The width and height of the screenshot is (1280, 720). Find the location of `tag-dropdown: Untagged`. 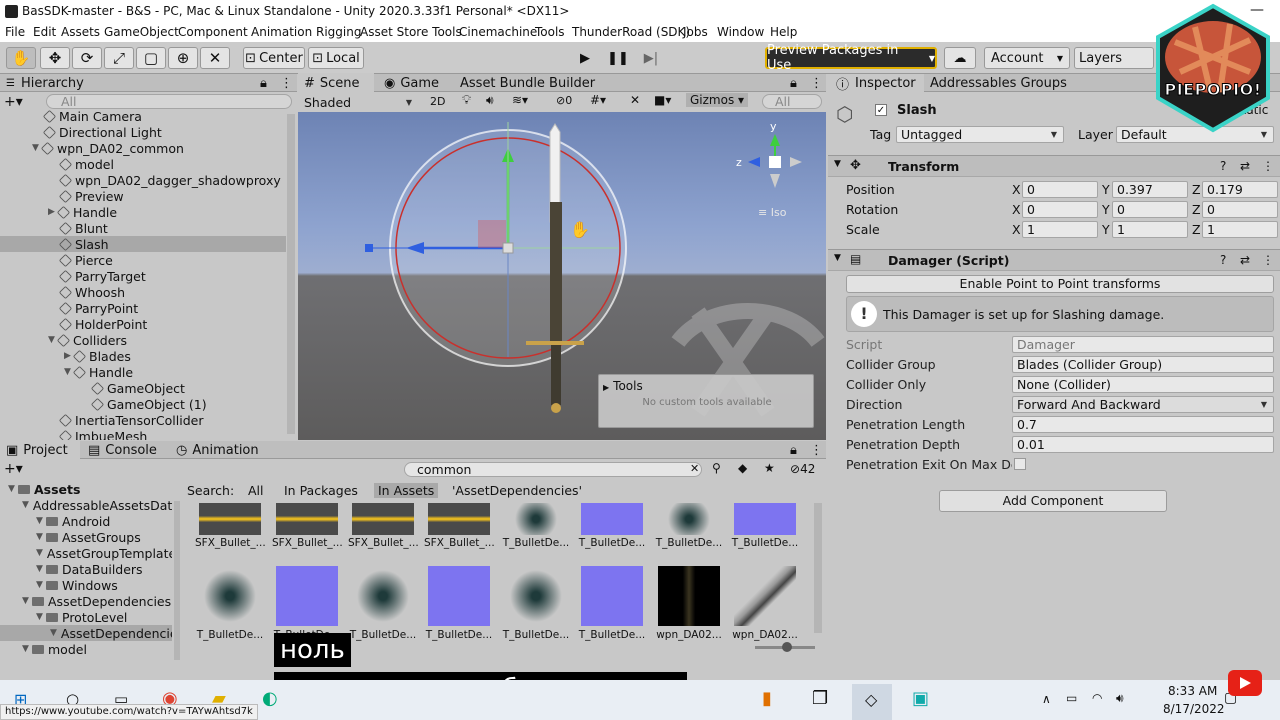

tag-dropdown: Untagged is located at coordinates (980, 134).